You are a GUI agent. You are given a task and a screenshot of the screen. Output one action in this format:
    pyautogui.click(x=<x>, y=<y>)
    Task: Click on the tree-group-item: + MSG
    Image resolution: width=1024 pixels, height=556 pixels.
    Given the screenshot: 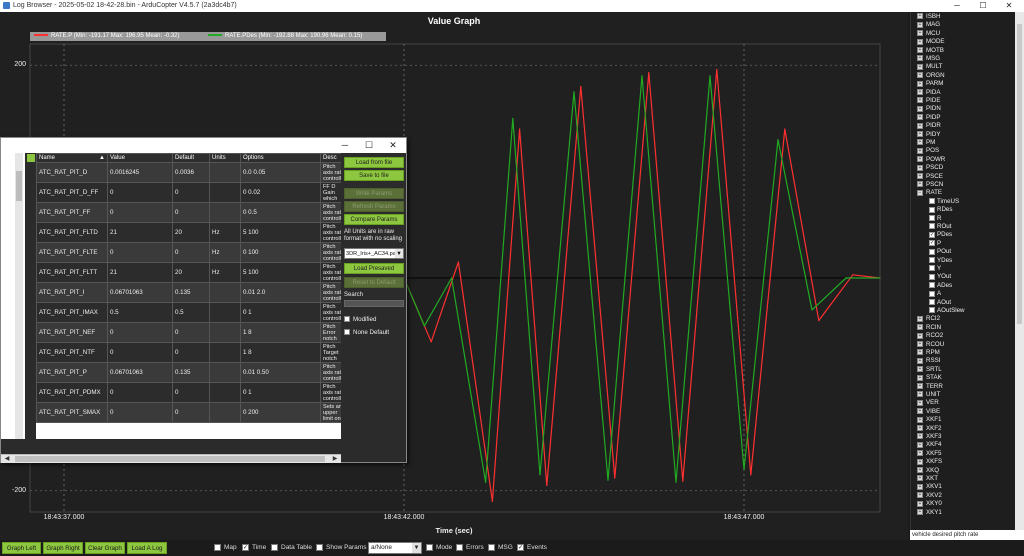 What is the action you would take?
    pyautogui.click(x=928, y=59)
    